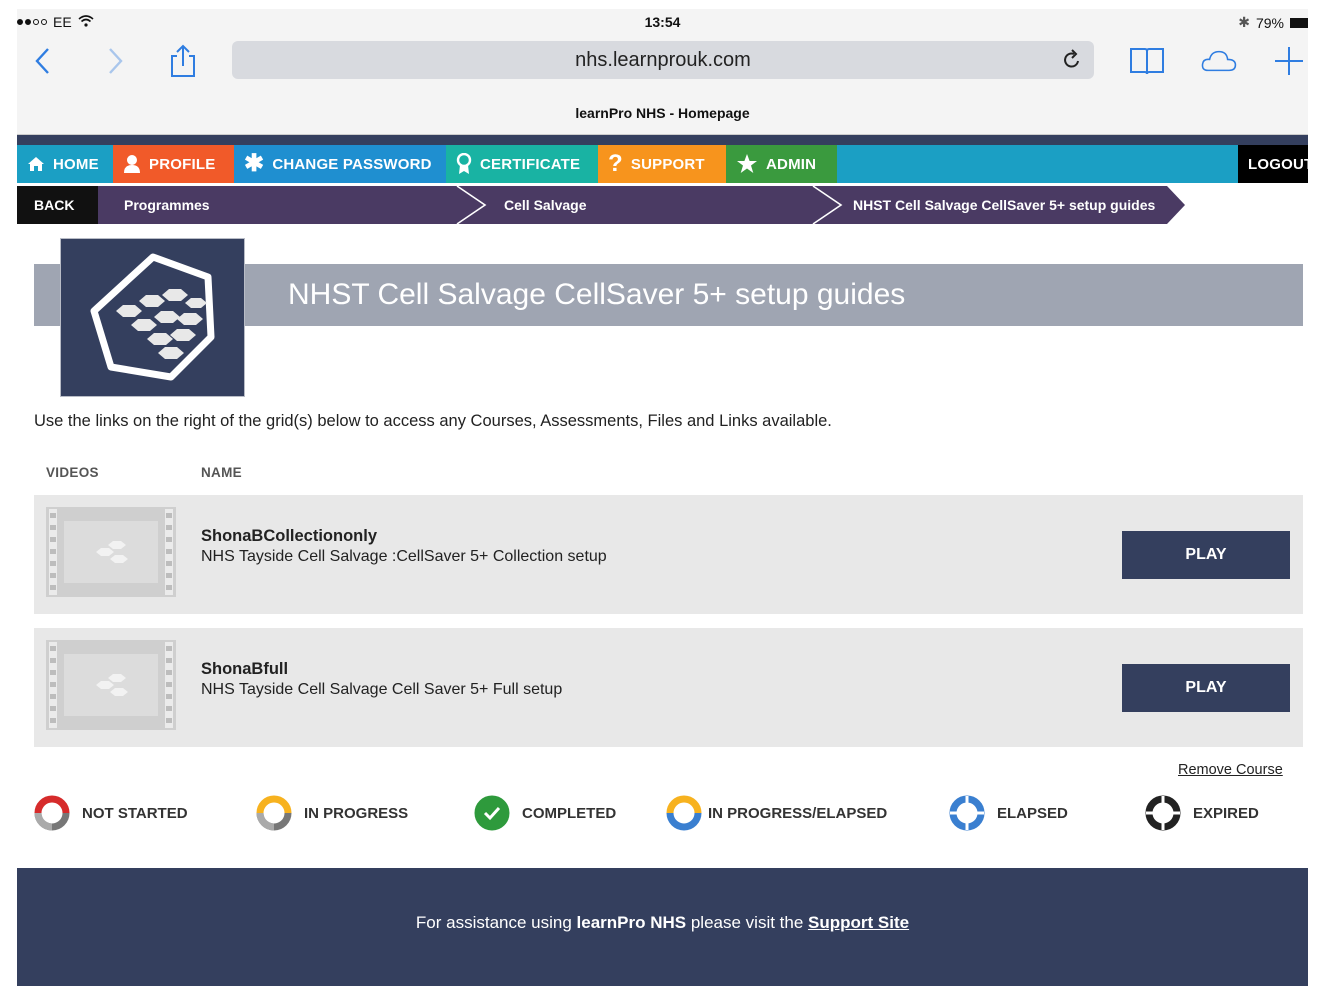 Image resolution: width=1318 pixels, height=986 pixels. Describe the element at coordinates (667, 164) in the screenshot. I see `nav-support-label: SUPPORT` at that location.